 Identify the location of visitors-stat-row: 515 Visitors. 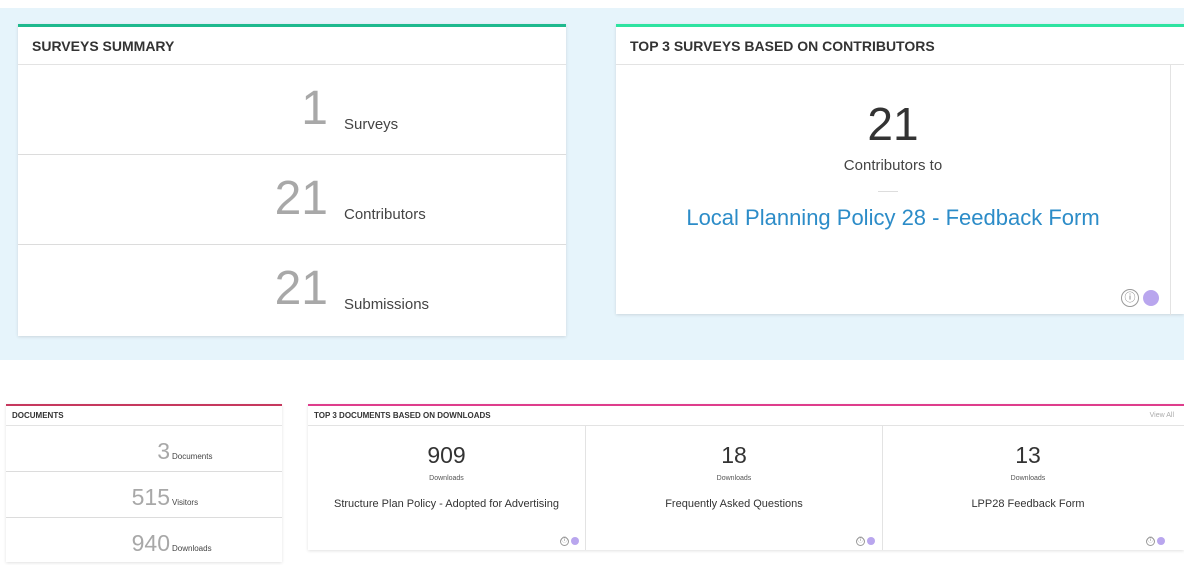
(144, 495).